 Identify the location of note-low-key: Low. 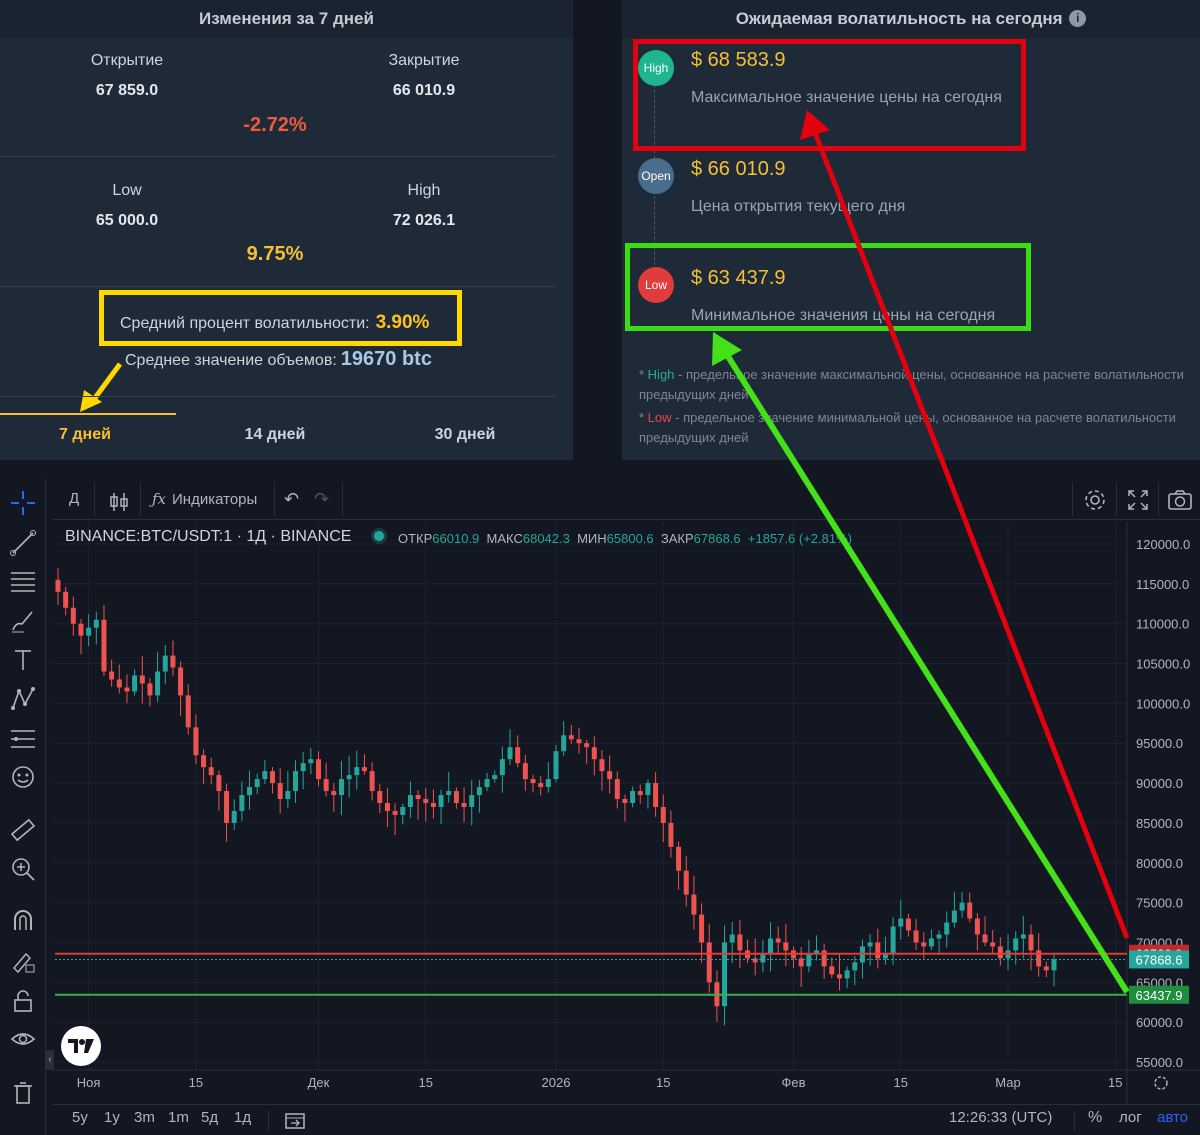
(659, 417).